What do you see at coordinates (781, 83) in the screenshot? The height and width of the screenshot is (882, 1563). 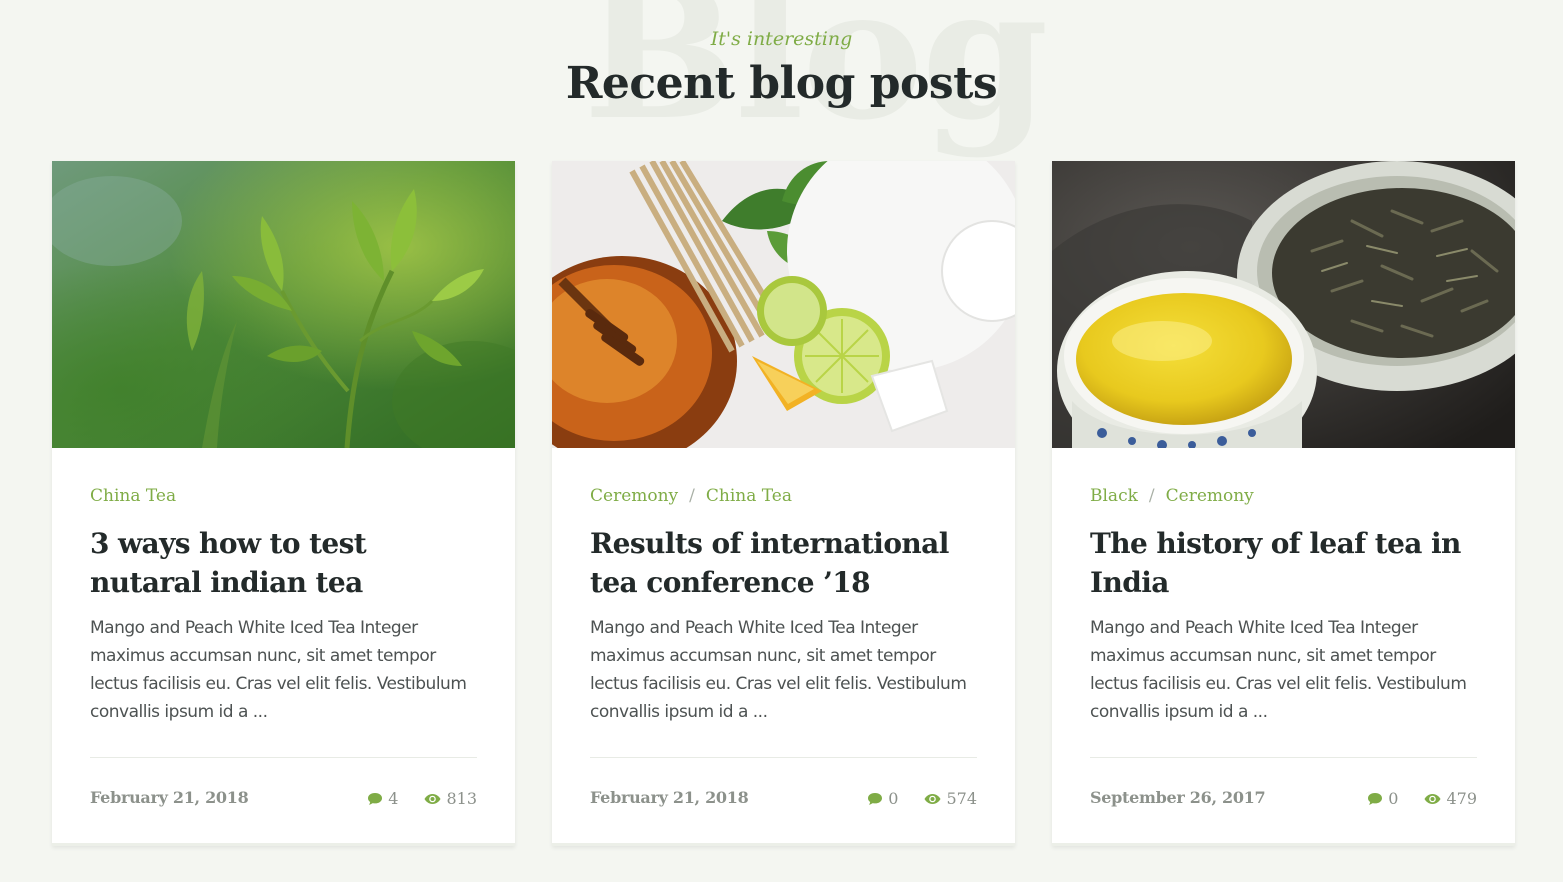 I see `section-title: Recent blog posts` at bounding box center [781, 83].